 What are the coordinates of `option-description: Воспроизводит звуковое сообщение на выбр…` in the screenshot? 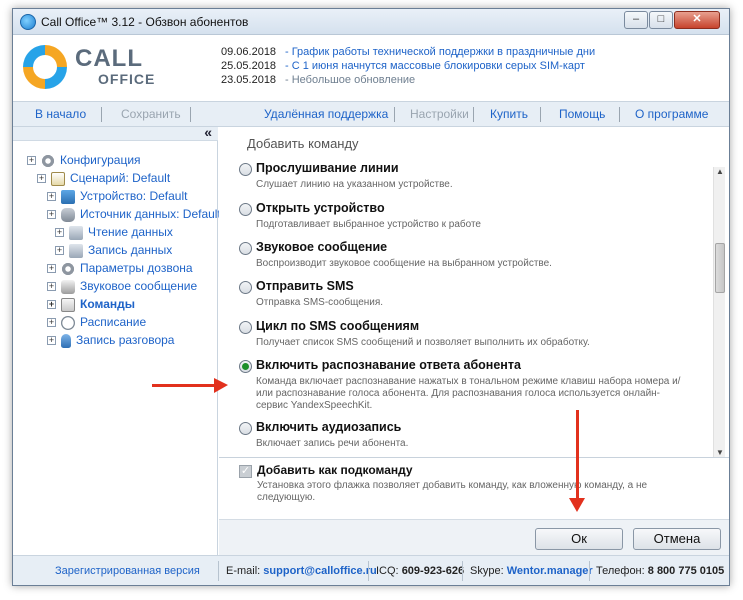 It's located at (404, 263).